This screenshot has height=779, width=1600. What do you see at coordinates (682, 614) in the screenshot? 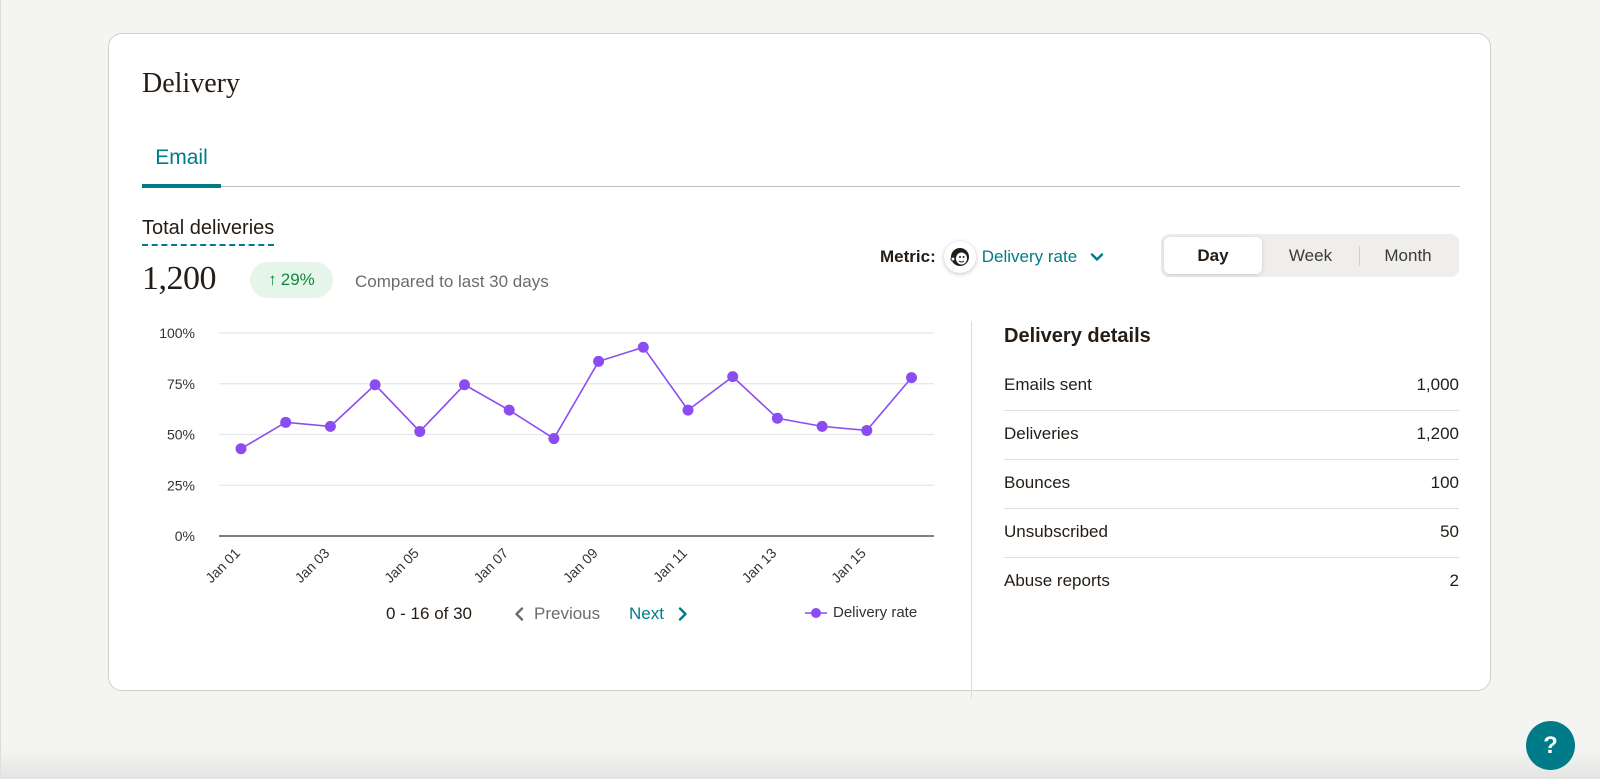
I see `chevron-right-icon` at bounding box center [682, 614].